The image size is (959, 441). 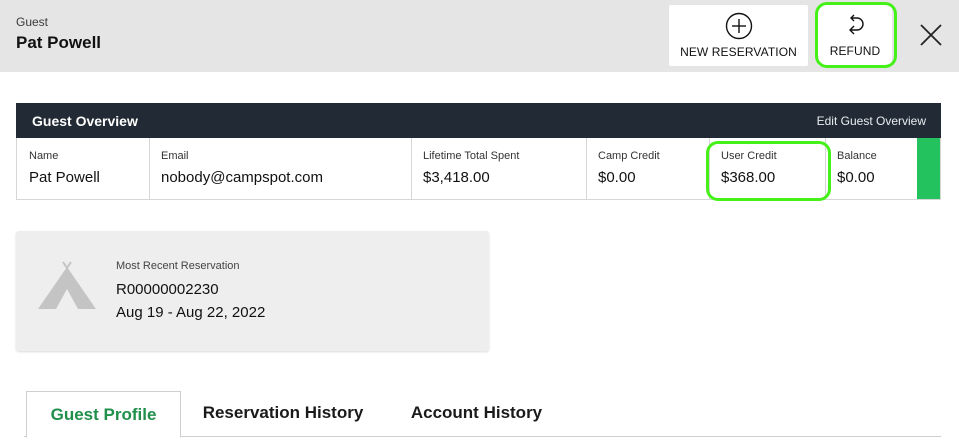 What do you see at coordinates (67, 285) in the screenshot?
I see `tent-icon` at bounding box center [67, 285].